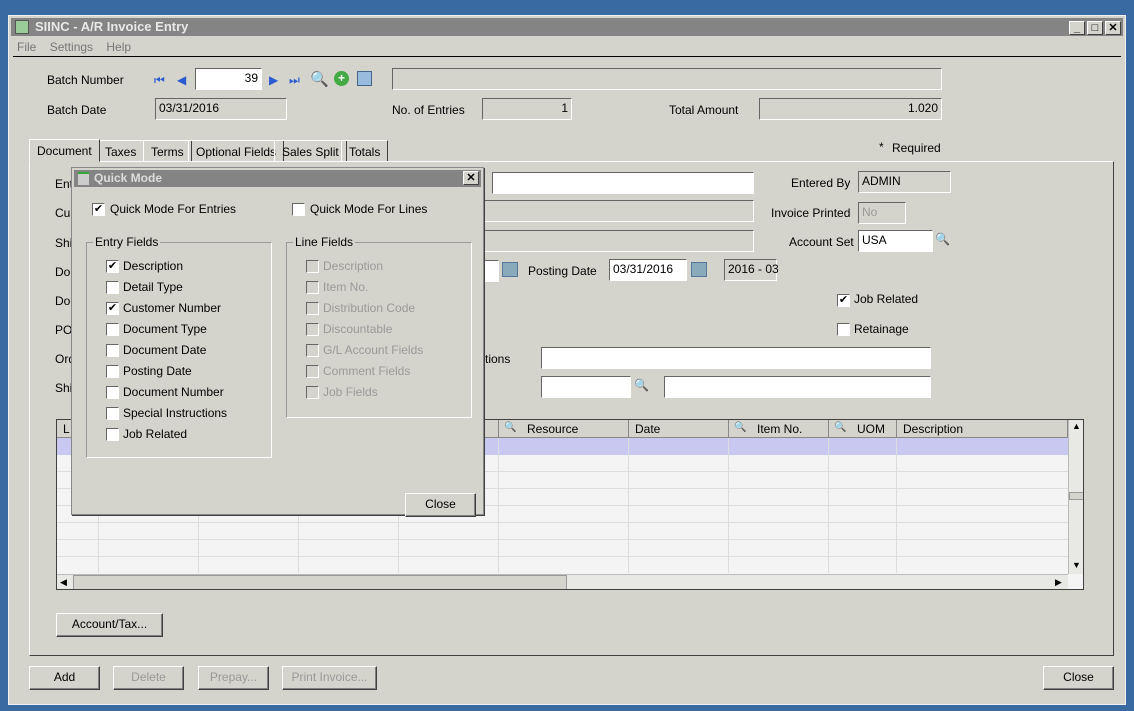 The width and height of the screenshot is (1134, 711). I want to click on entry-field-label: Special Instructions, so click(175, 413).